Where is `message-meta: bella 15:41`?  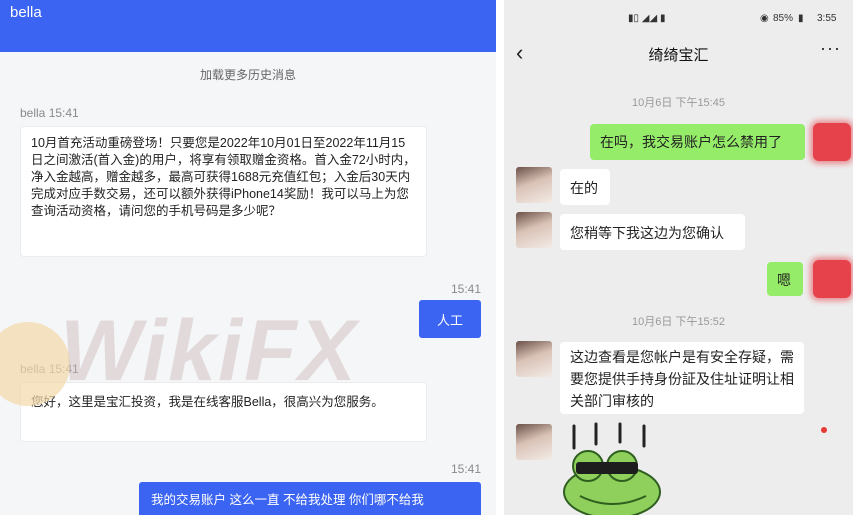 message-meta: bella 15:41 is located at coordinates (49, 113).